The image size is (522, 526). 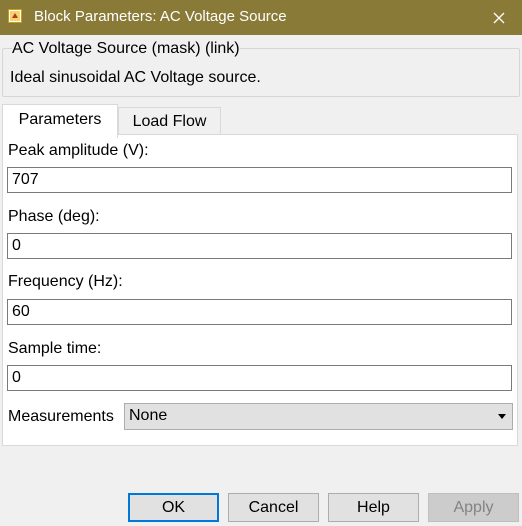 What do you see at coordinates (373, 507) in the screenshot?
I see `help-button: Help` at bounding box center [373, 507].